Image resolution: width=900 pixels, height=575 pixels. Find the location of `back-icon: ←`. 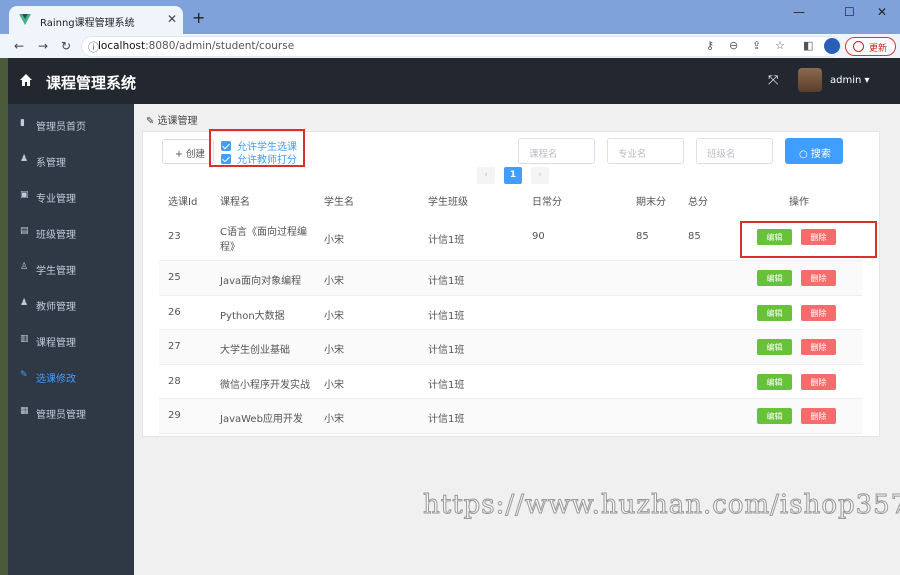

back-icon: ← is located at coordinates (19, 46).